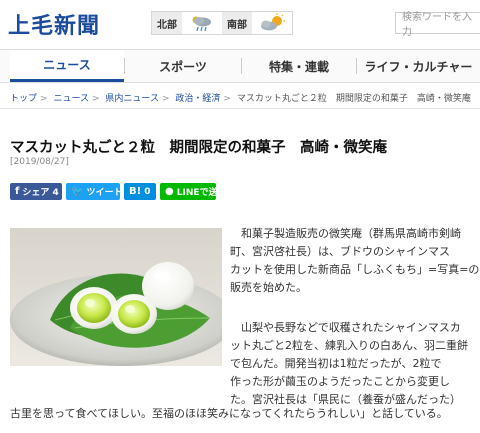 This screenshot has width=480, height=433. Describe the element at coordinates (237, 23) in the screenshot. I see `weather-region-south: 南部` at that location.